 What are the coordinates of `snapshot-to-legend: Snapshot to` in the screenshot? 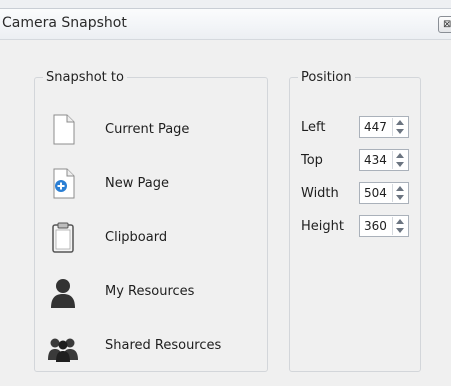 It's located at (85, 77).